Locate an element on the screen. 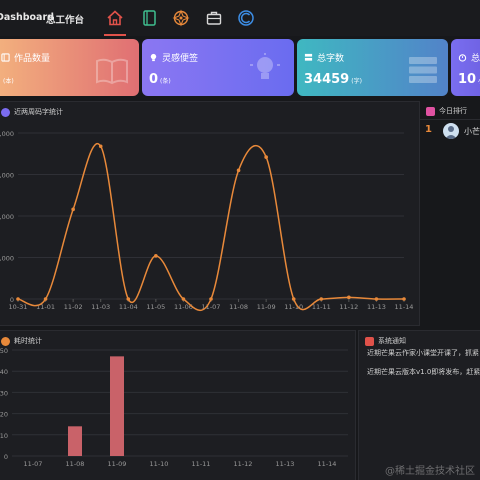 This screenshot has height=480, width=480. notice-item: 近期芒果云作家小课堂开课了，抓紧 is located at coordinates (423, 353).